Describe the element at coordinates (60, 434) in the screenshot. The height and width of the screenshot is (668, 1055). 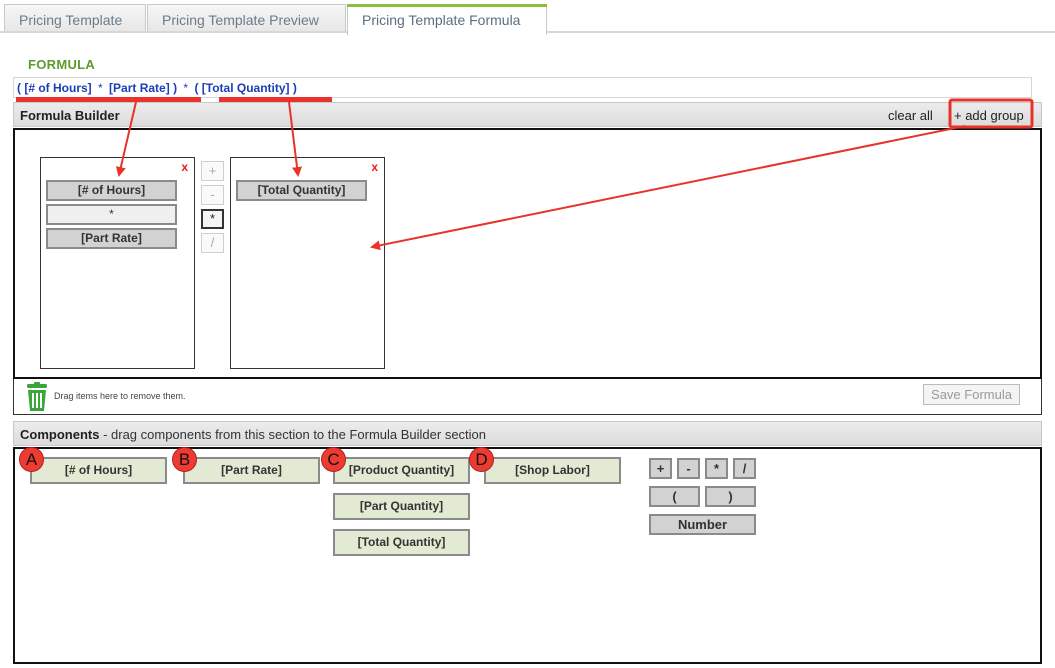
I see `components-title: Components` at that location.